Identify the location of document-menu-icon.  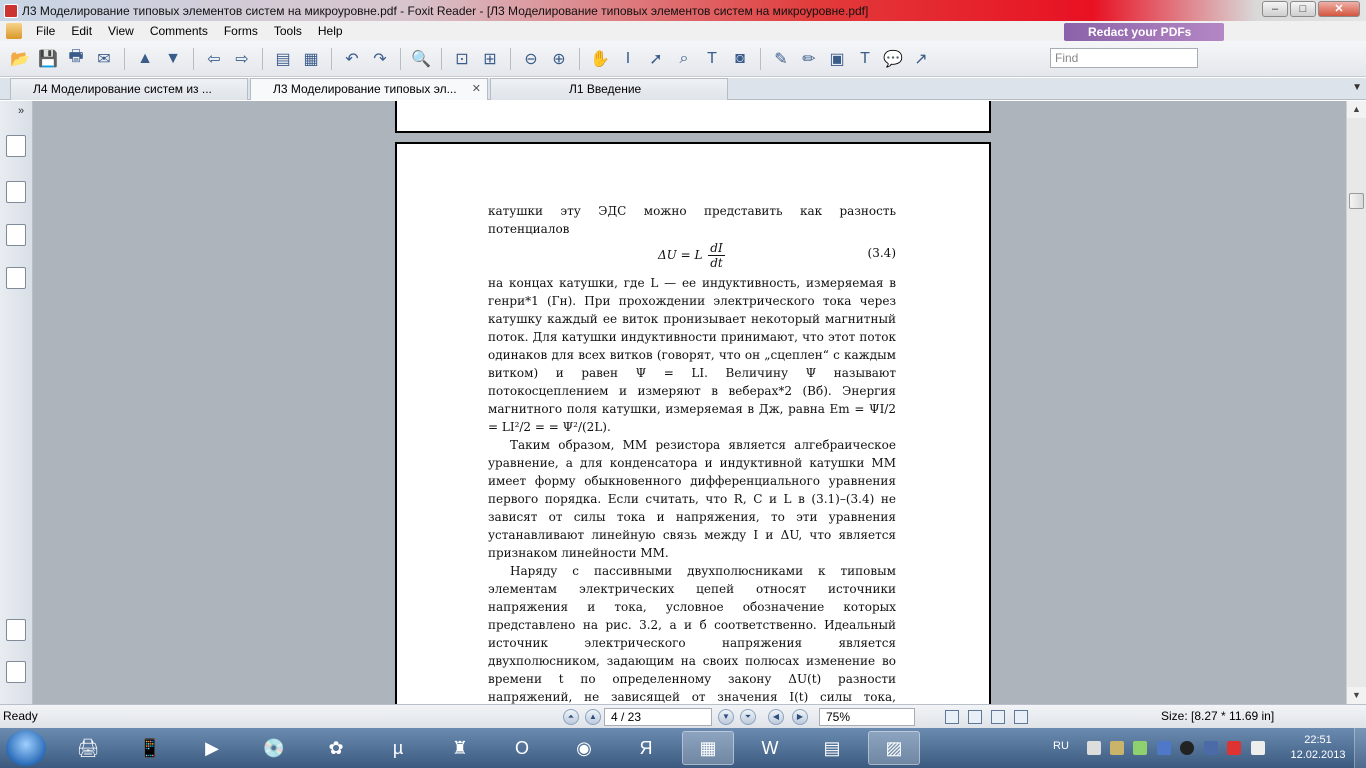
(14, 31).